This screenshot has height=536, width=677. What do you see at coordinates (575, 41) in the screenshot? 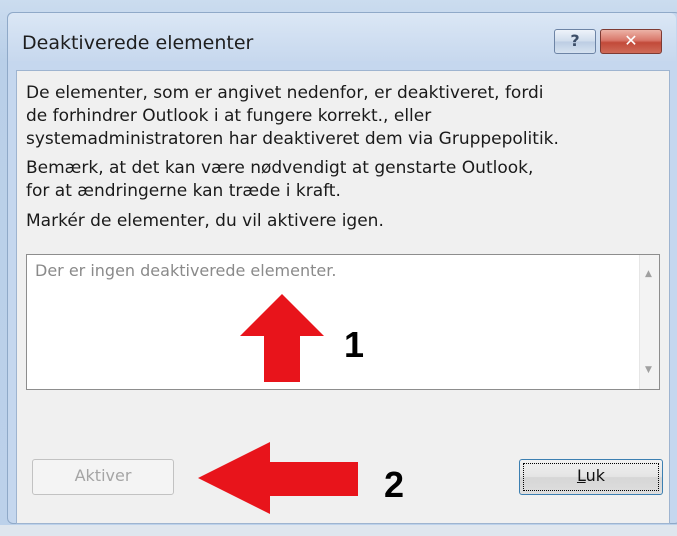
I see `help-button: ?` at bounding box center [575, 41].